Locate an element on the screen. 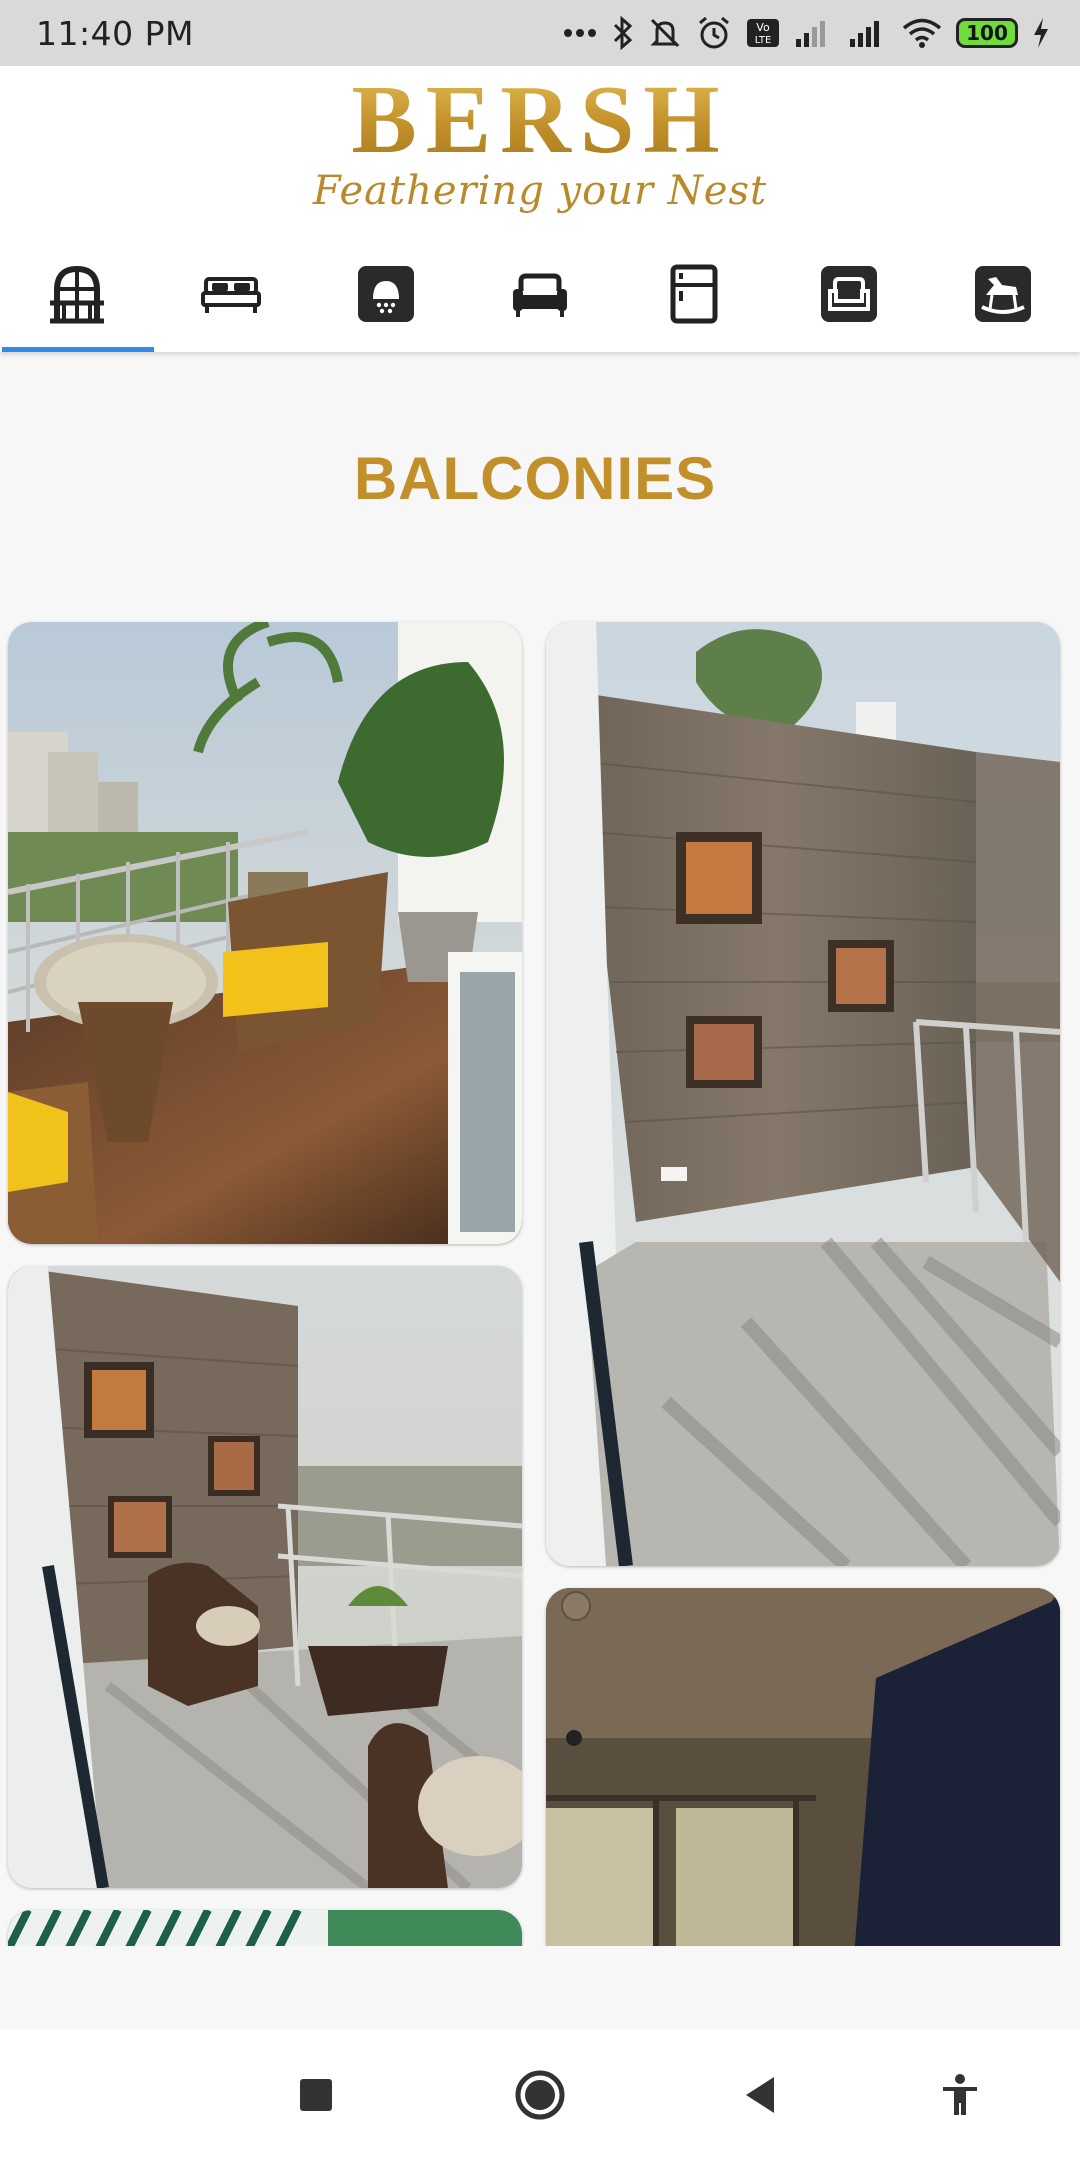  lamp-icon is located at coordinates (385, 294).